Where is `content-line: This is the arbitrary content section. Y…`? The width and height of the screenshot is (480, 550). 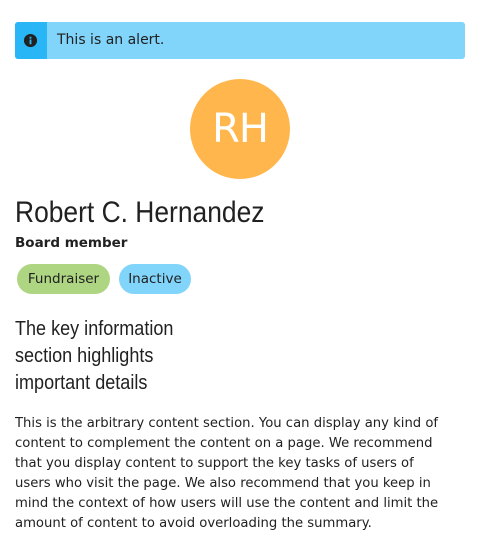 content-line: This is the arbitrary content section. Y… is located at coordinates (227, 423).